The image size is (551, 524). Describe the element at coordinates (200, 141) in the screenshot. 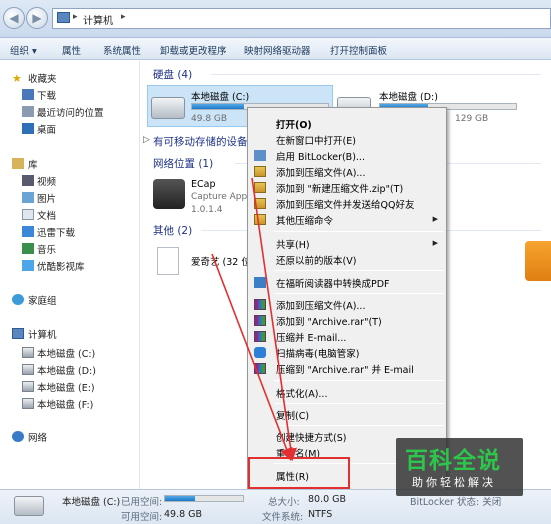

I see `group-header-removable: 有可移动存储的设备` at that location.